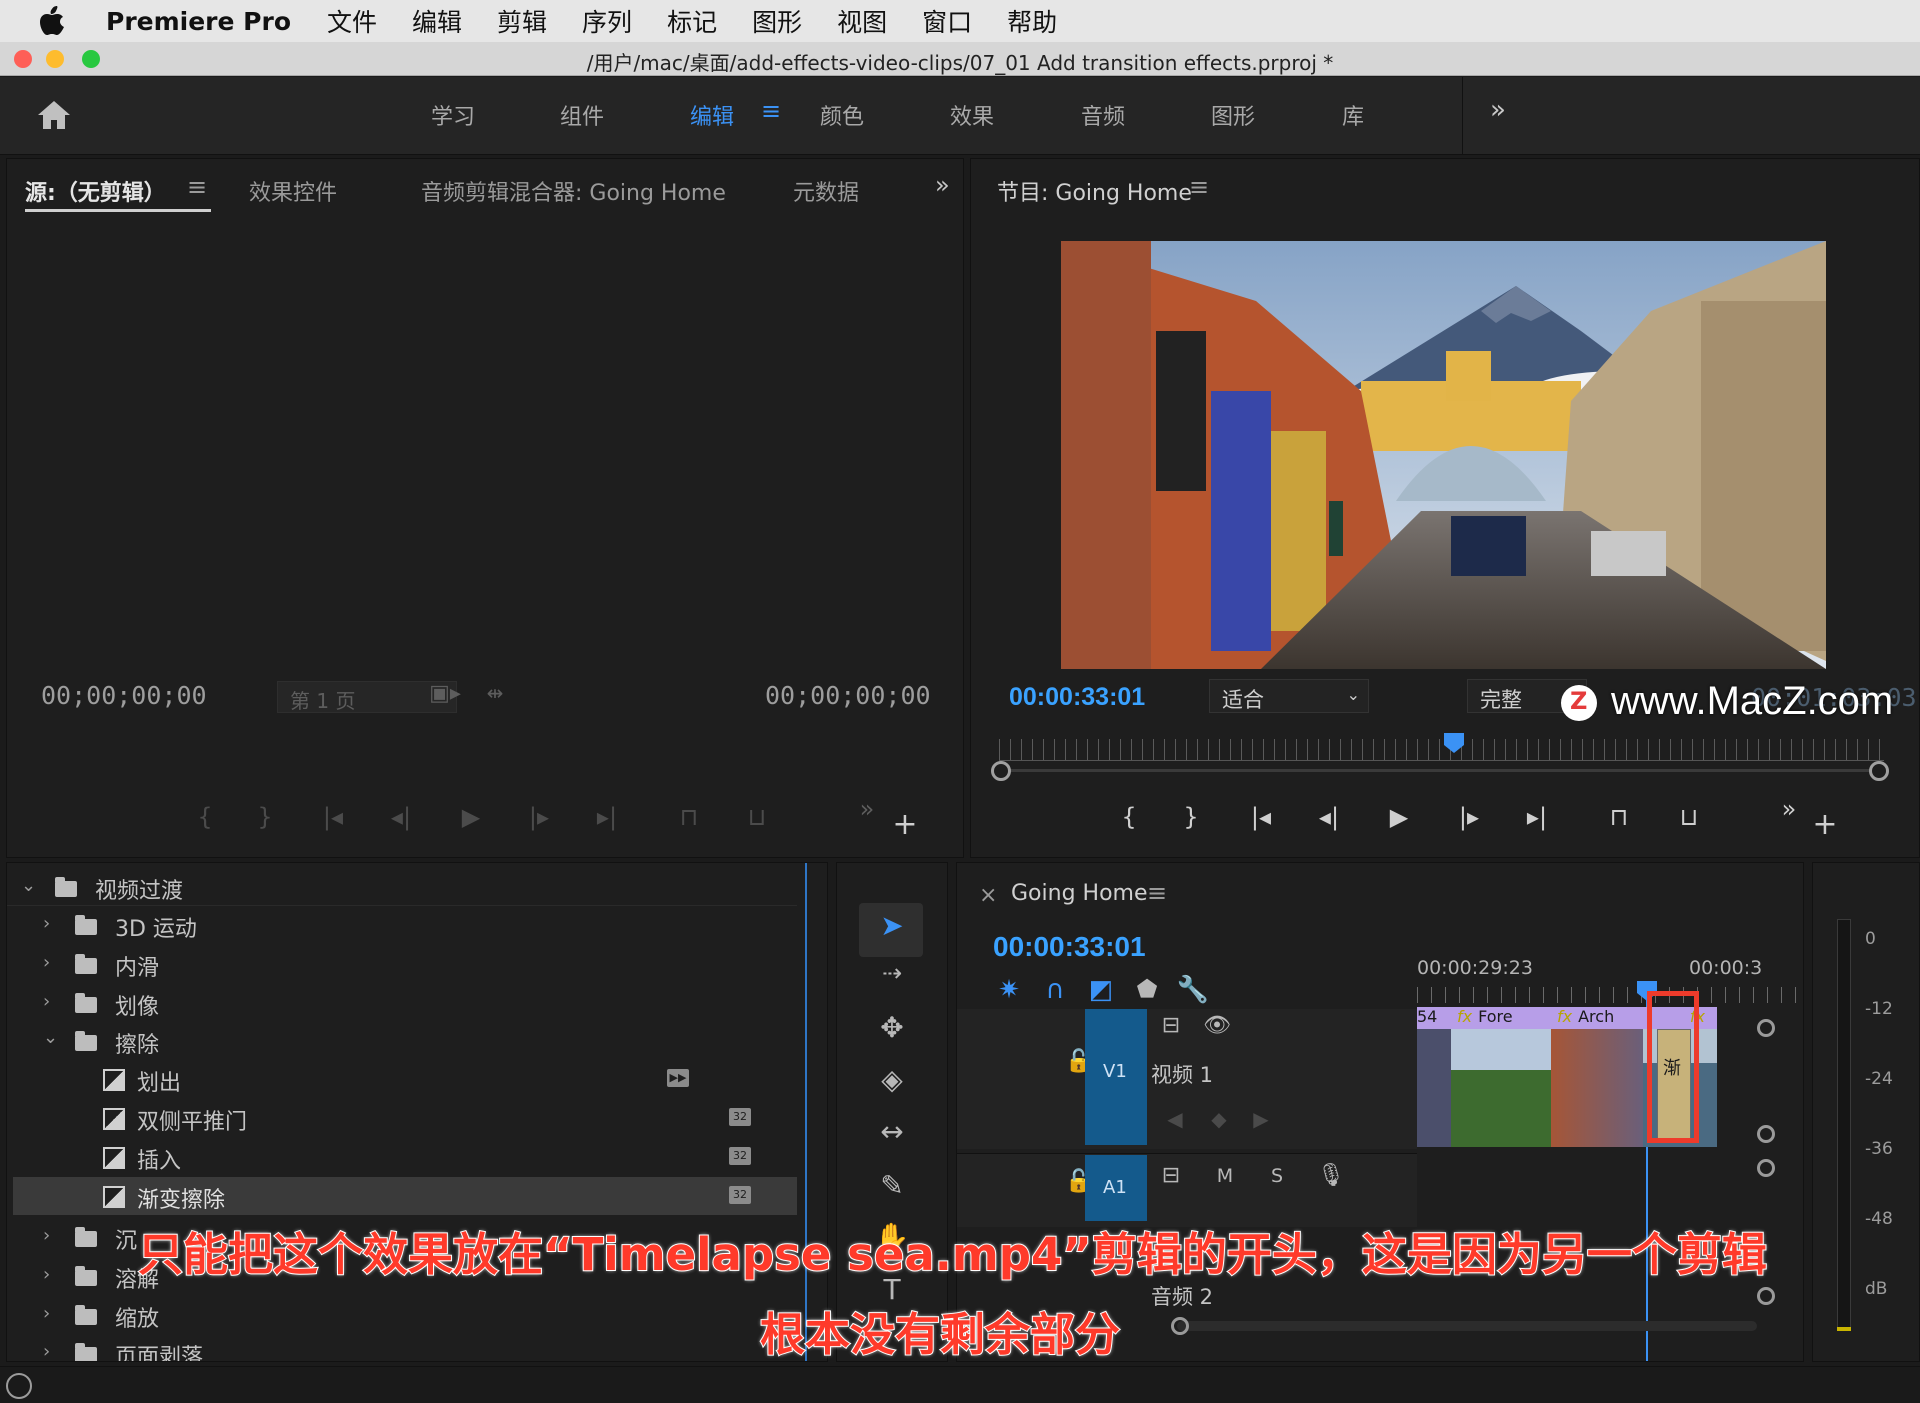  Describe the element at coordinates (1032, 21) in the screenshot. I see `menu-help: 帮助` at that location.